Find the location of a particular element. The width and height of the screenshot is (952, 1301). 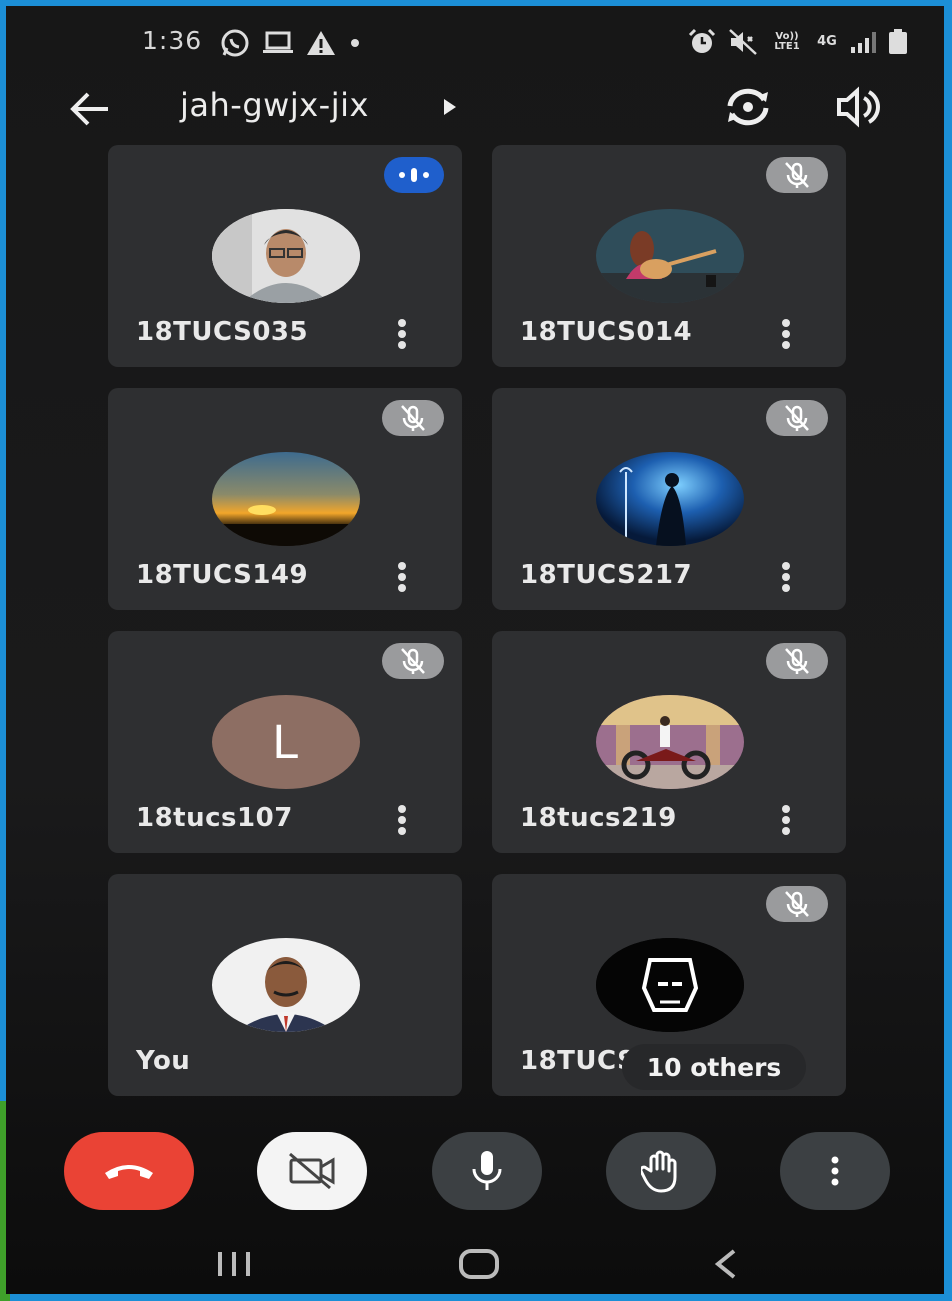

home-icon is located at coordinates (479, 1264).